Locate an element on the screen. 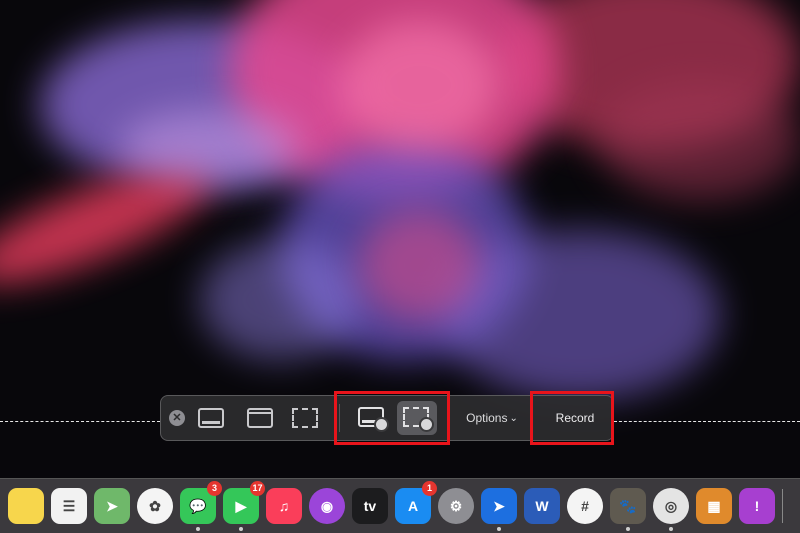 The image size is (800, 533). dock-item-chrome: ◎ is located at coordinates (671, 509).